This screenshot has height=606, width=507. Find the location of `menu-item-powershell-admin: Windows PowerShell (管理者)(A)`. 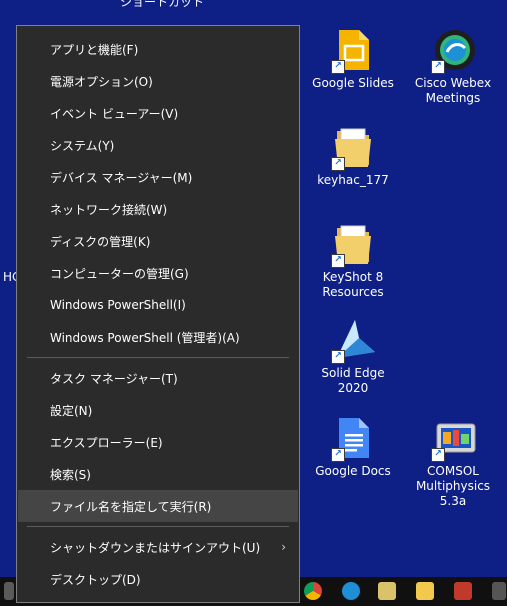

menu-item-powershell-admin: Windows PowerShell (管理者)(A) is located at coordinates (158, 337).